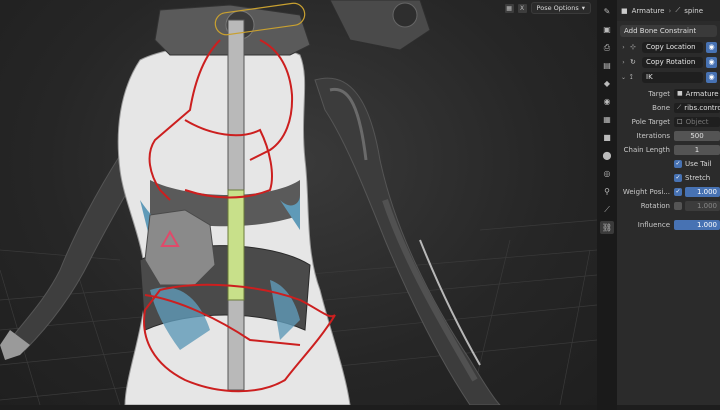 This screenshot has height=410, width=720. What do you see at coordinates (678, 163) in the screenshot?
I see `use-tail-checkbox: ✓` at bounding box center [678, 163].